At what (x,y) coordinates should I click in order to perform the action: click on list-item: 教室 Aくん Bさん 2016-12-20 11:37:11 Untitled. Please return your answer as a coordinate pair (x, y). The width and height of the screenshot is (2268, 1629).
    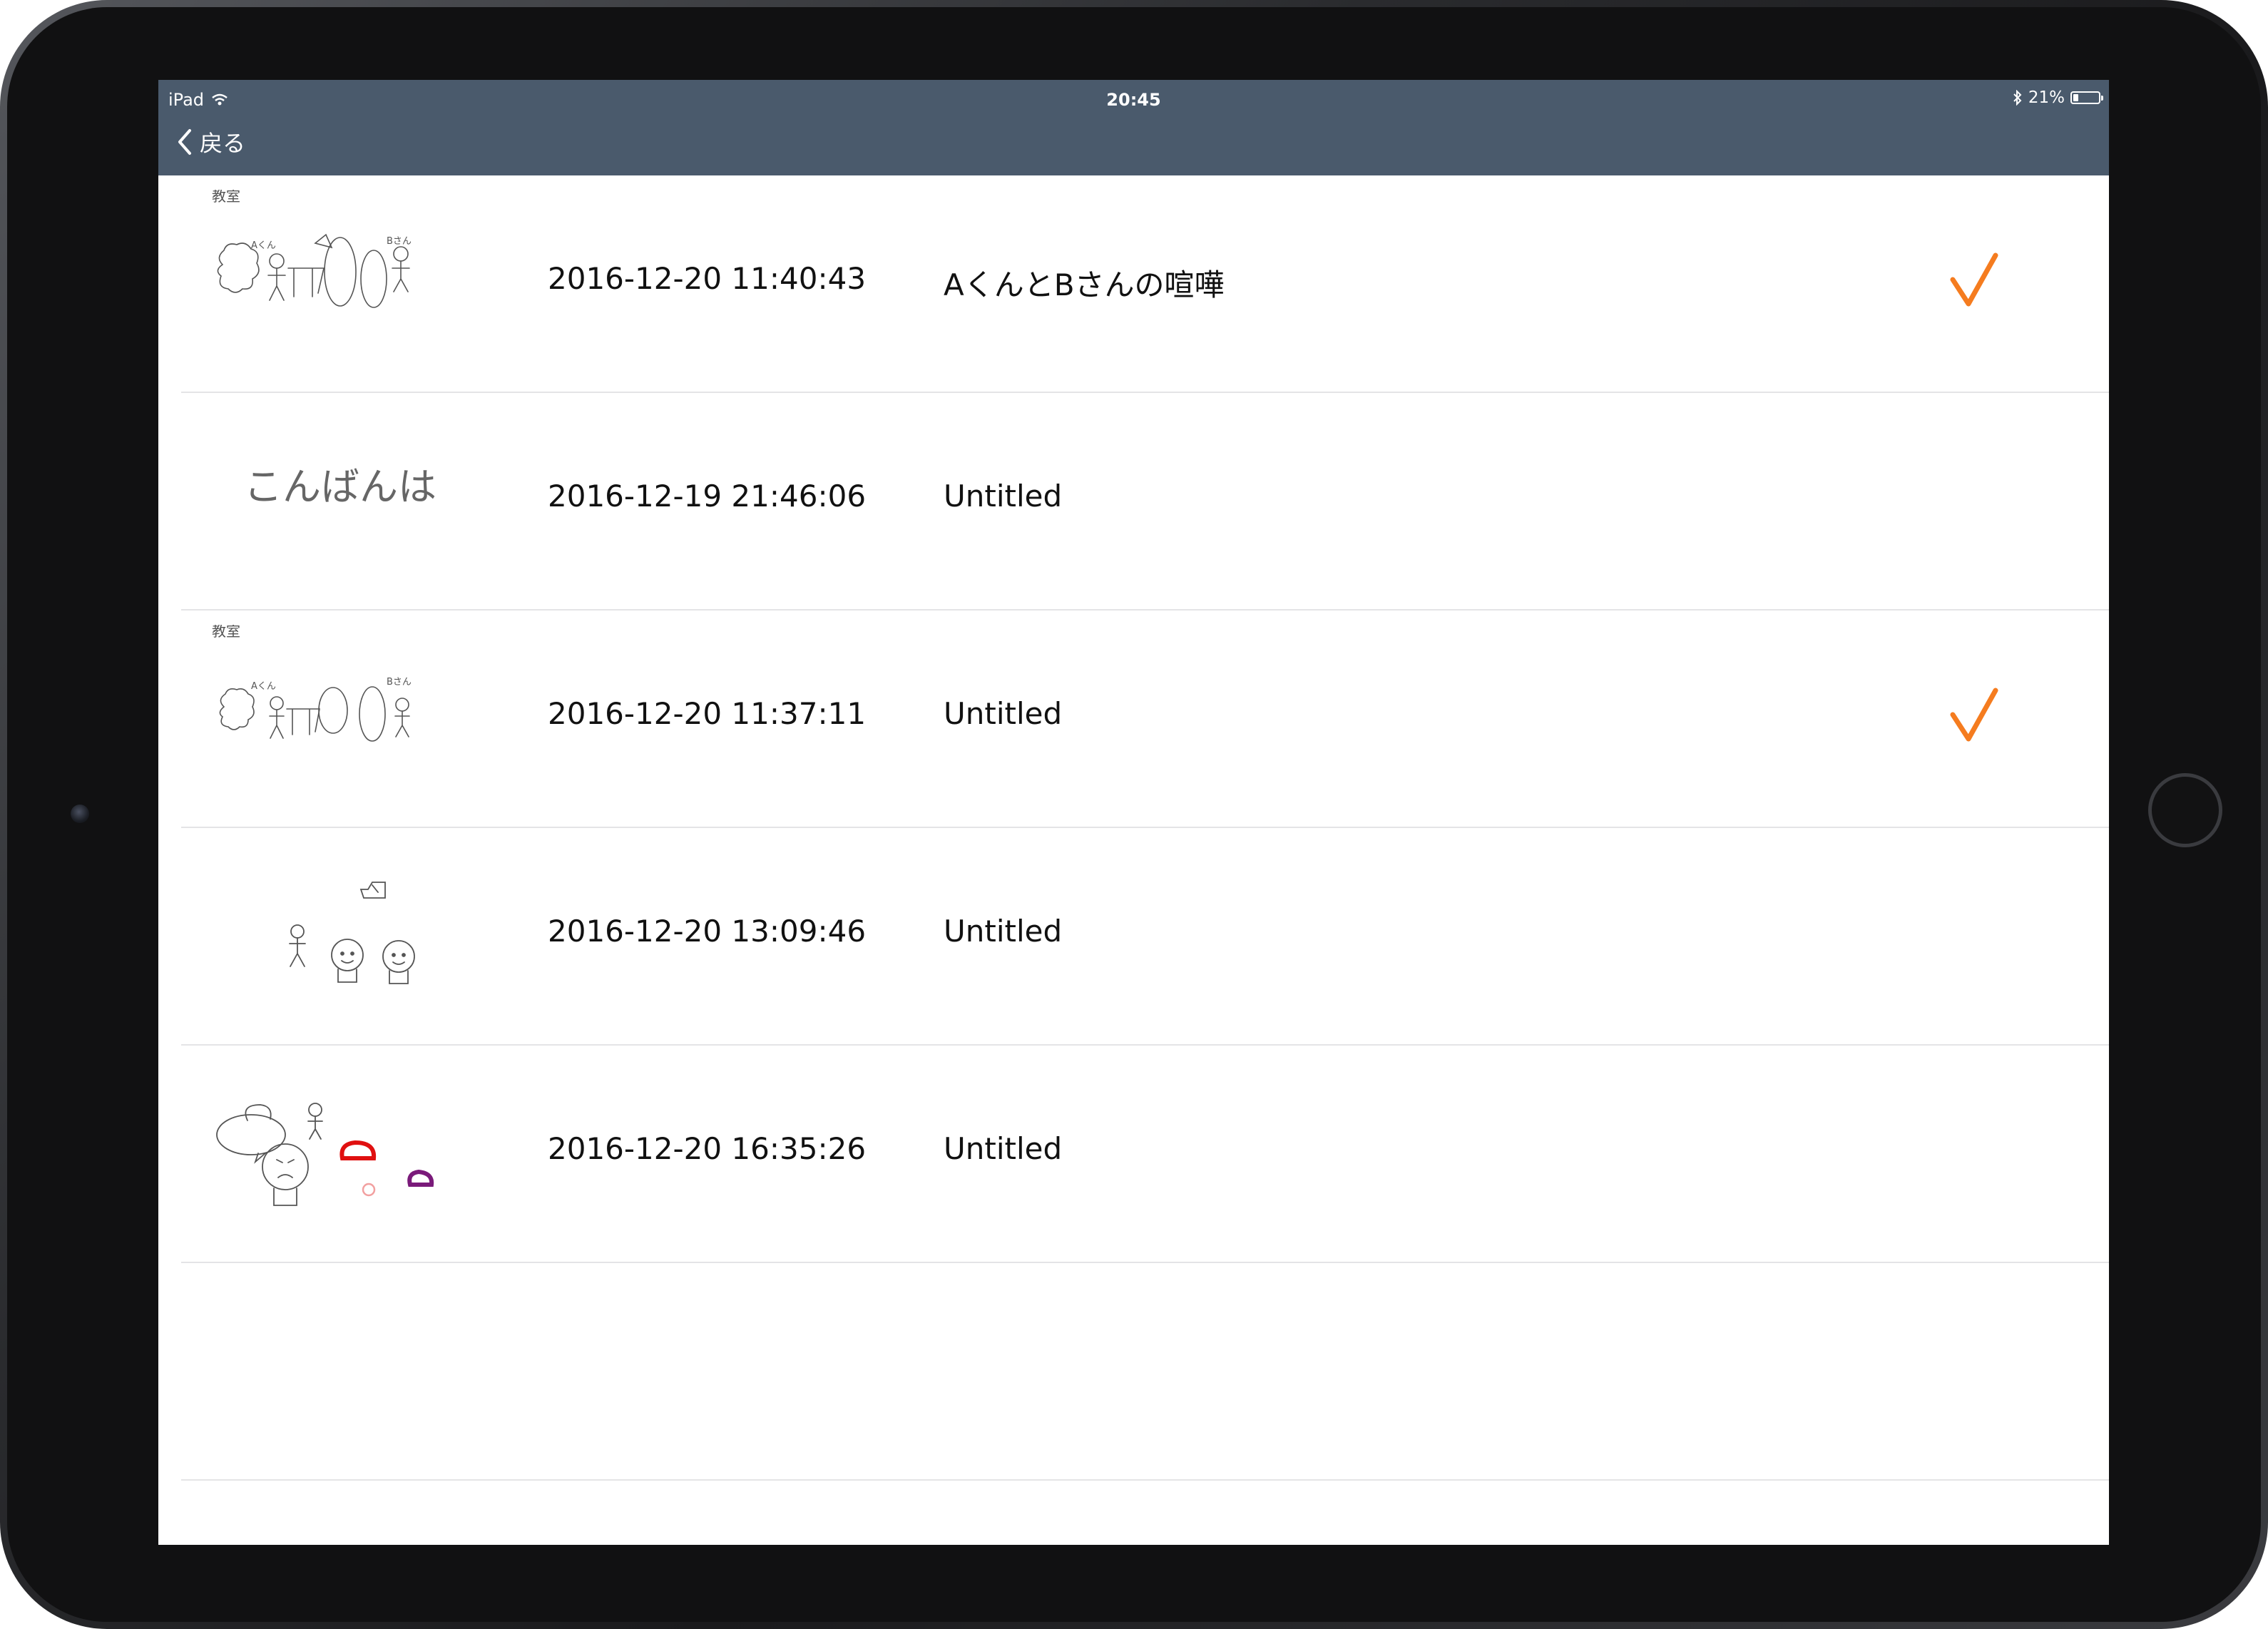
    Looking at the image, I should click on (1133, 719).